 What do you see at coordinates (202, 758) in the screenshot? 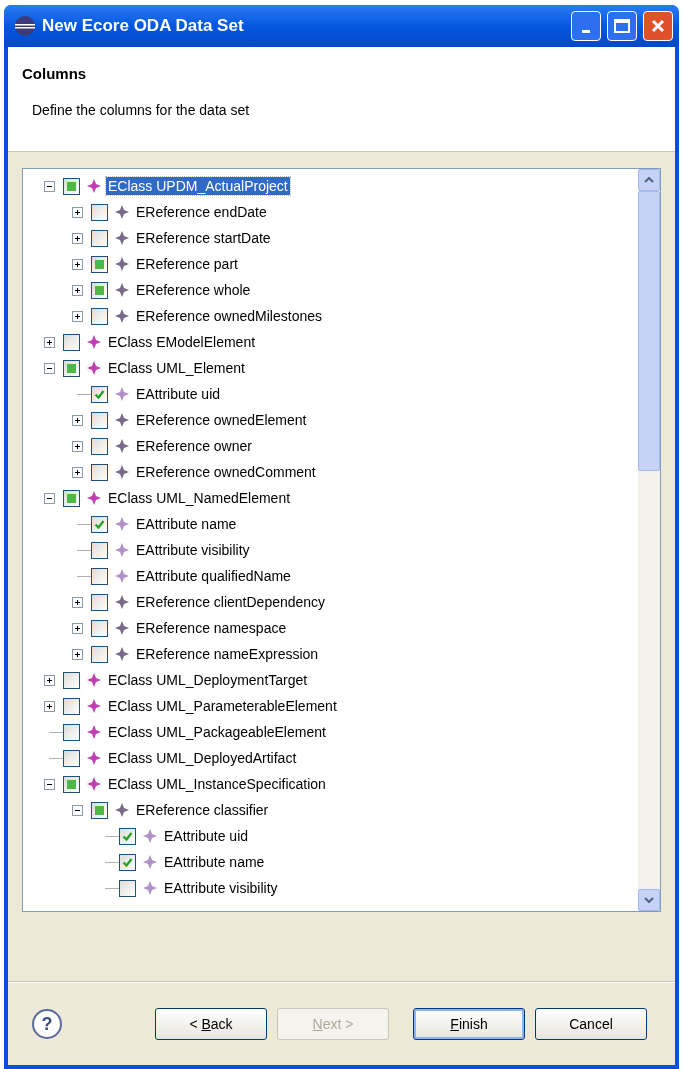
I see `tree-item: EClass UML_DeployedArtifact` at bounding box center [202, 758].